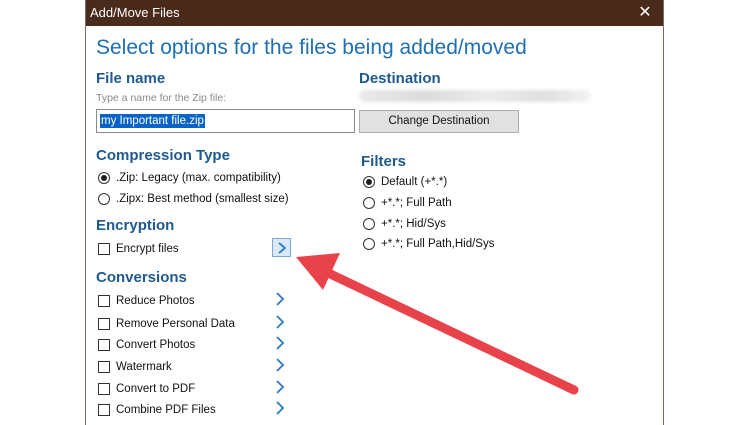 This screenshot has width=750, height=425. I want to click on convert-to-pdf-label: Convert to PDF, so click(156, 389).